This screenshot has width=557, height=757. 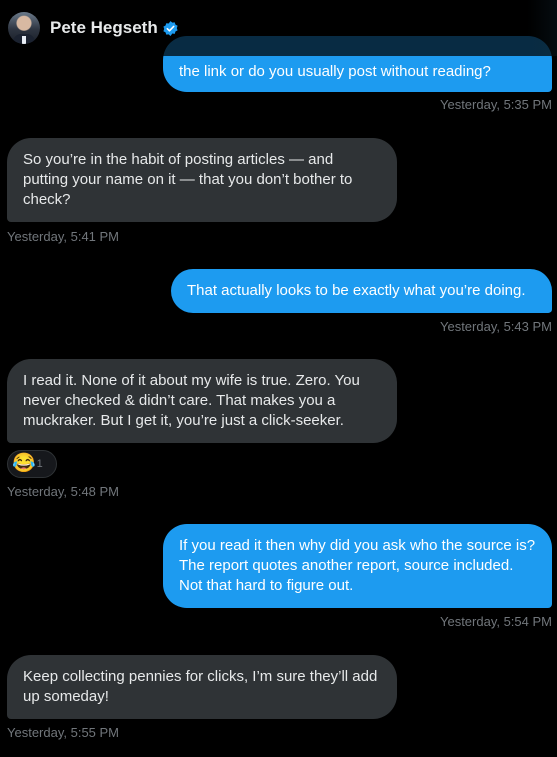 I want to click on reaction-pill: 😂 1, so click(x=32, y=464).